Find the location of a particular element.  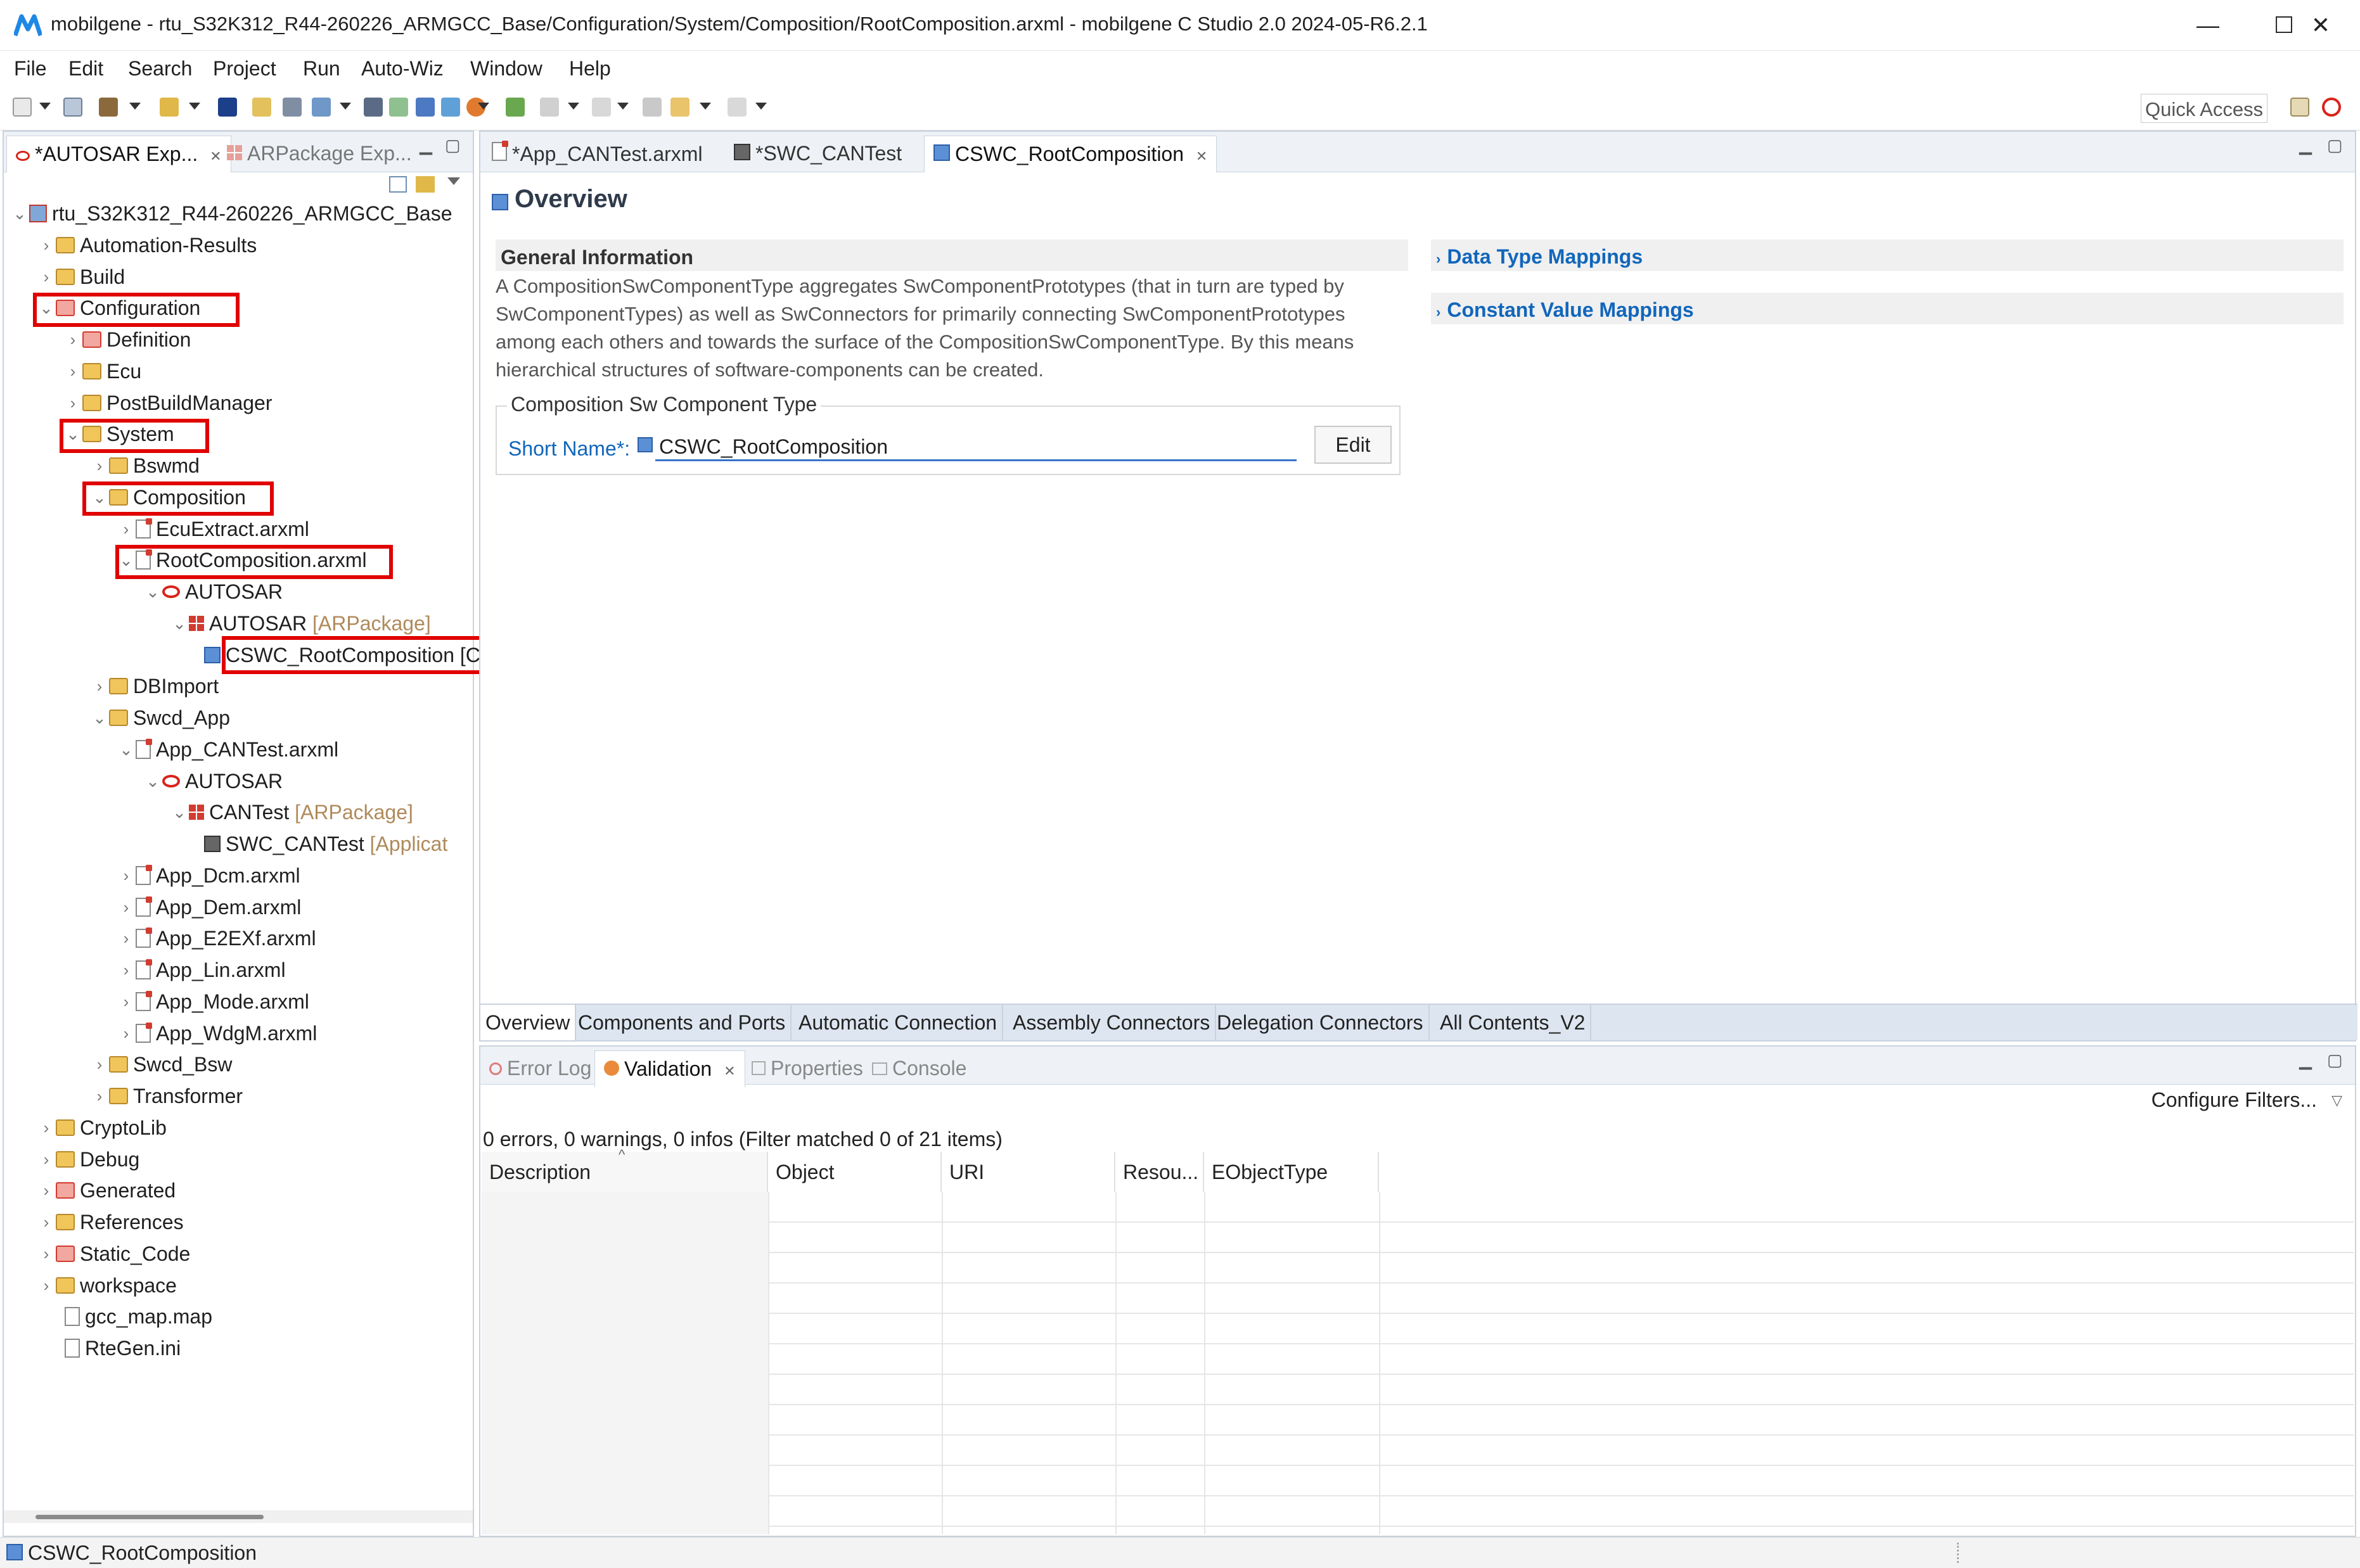

data-type-mappings-section: › Data Type Mappings is located at coordinates (1888, 255).